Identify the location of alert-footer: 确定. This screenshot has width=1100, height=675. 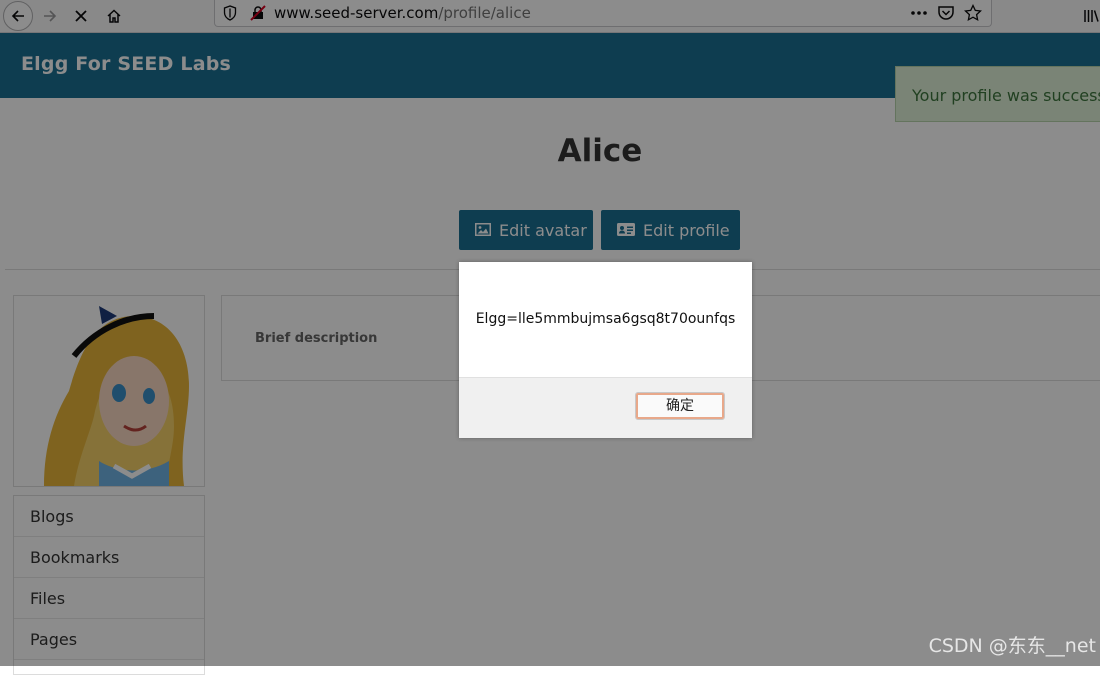
(605, 407).